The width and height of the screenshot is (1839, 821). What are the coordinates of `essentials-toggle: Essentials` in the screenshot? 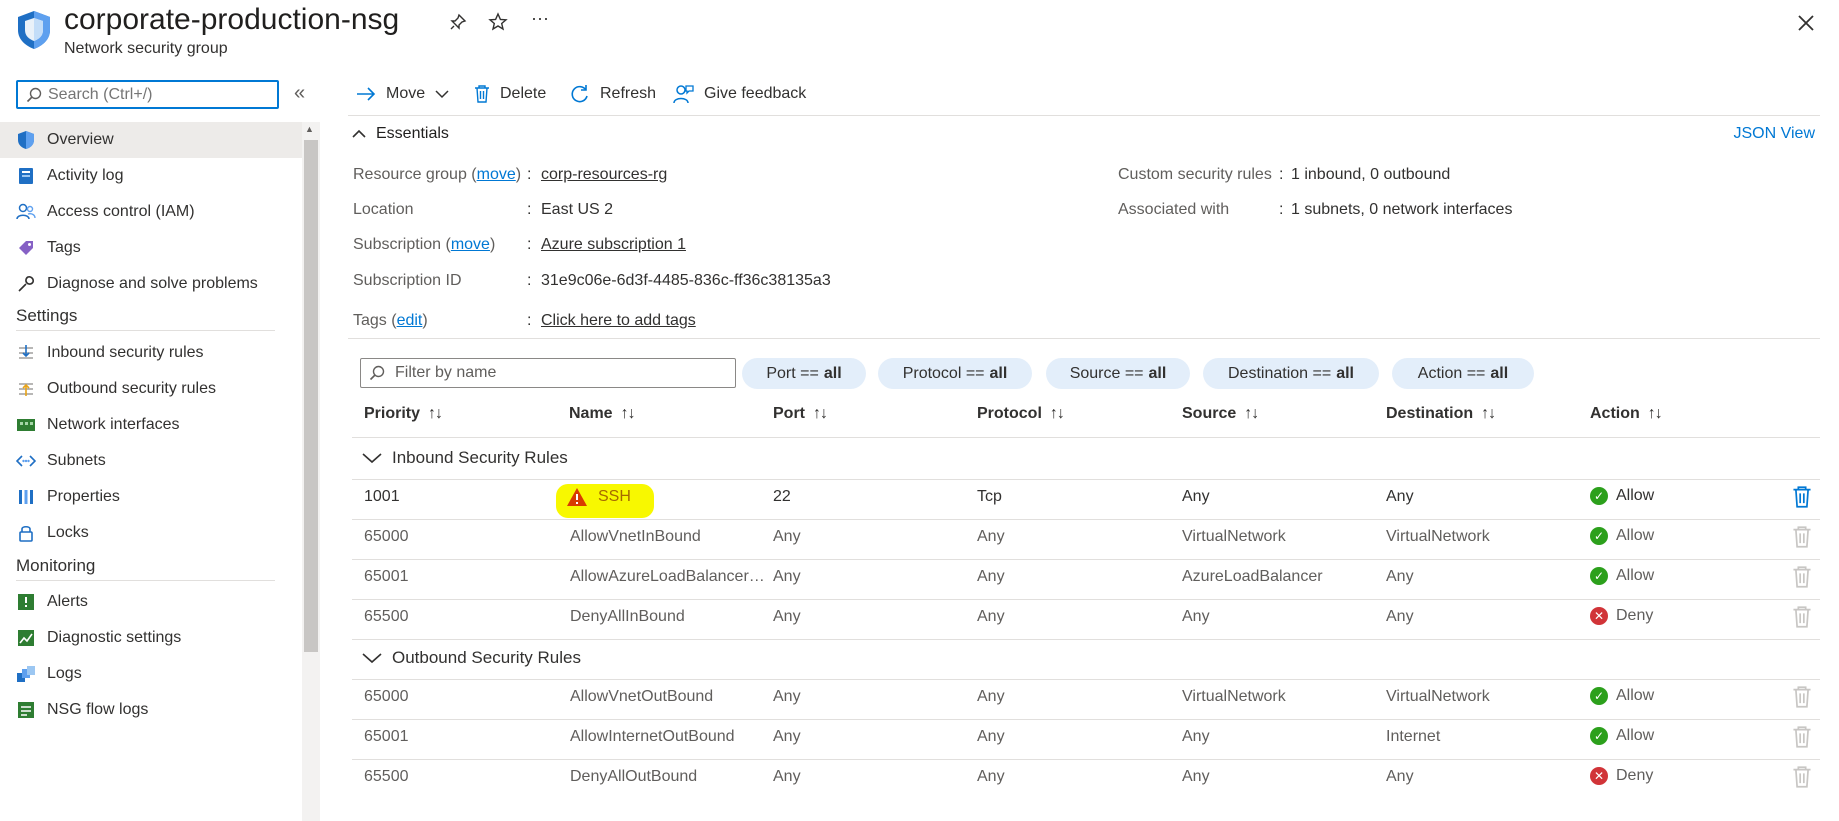 It's located at (400, 134).